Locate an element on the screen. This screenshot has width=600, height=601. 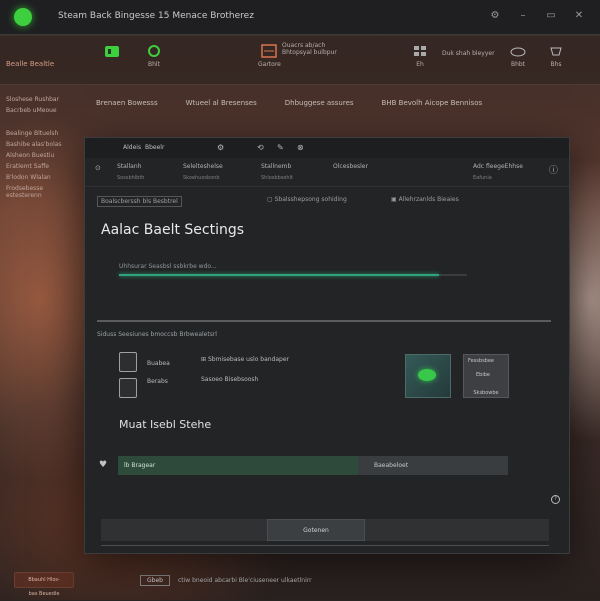
toolbar-cloud: Bhbt is located at coordinates (518, 56).